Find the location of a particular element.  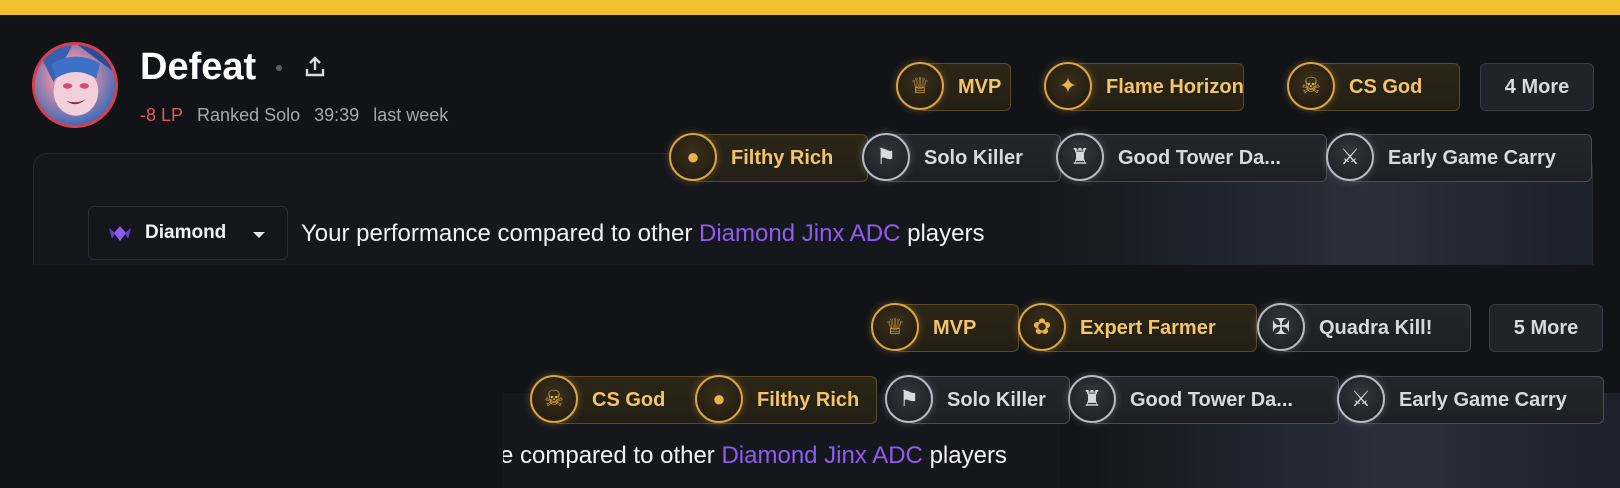

match-duration: 39:39 is located at coordinates (337, 115).